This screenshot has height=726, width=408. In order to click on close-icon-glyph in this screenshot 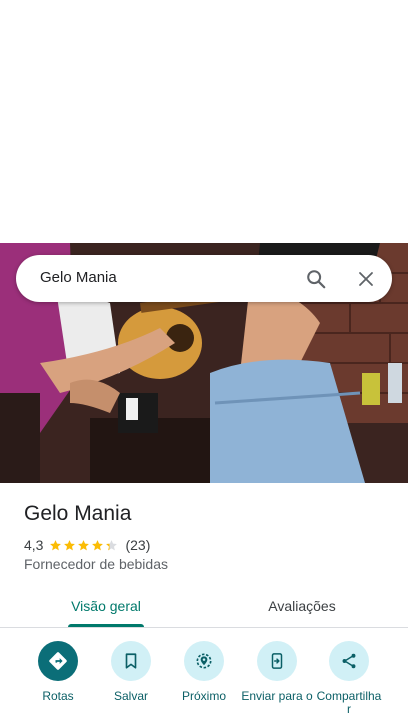, I will do `click(366, 279)`.